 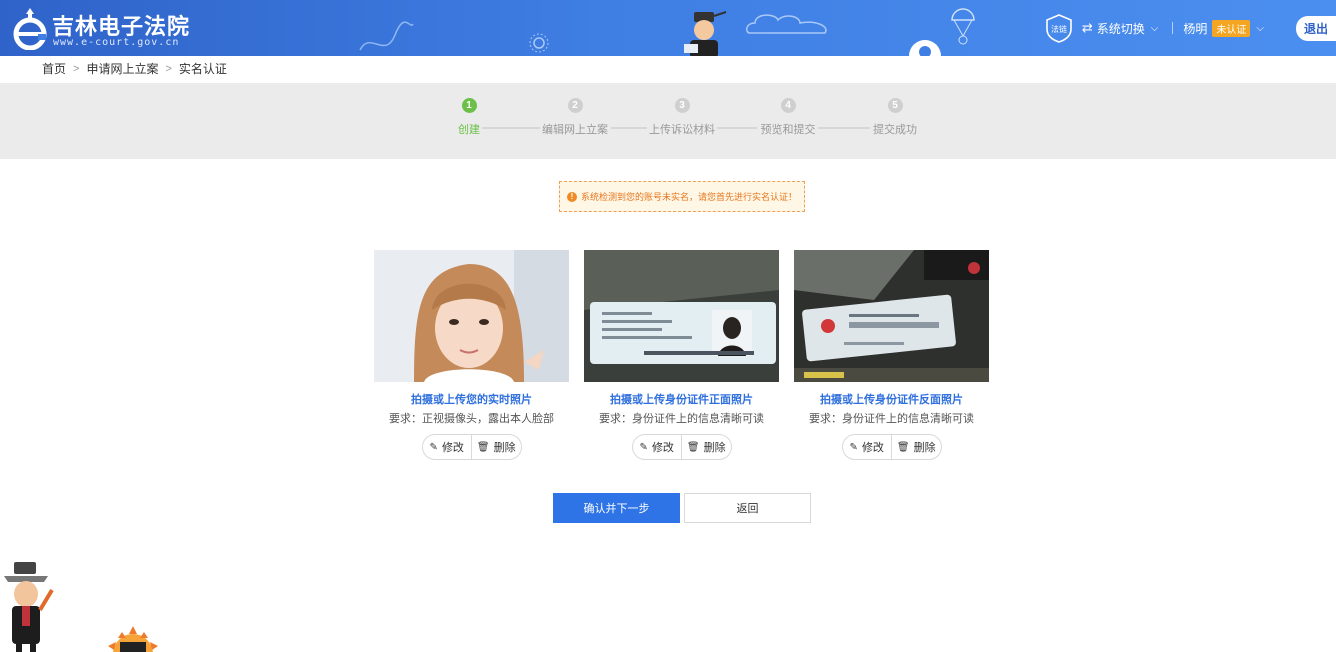 I want to click on step-preview-submit: 4 预览和提交, so click(x=788, y=117).